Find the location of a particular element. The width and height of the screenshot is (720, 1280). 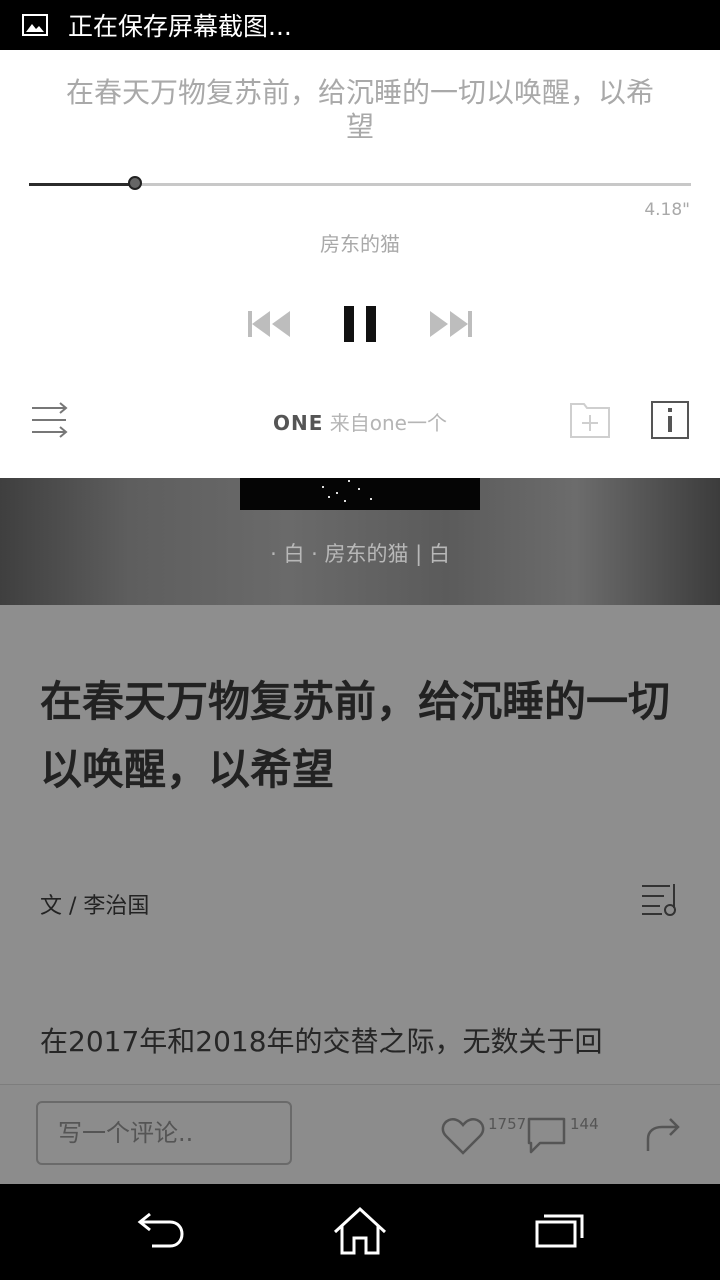

add-to-folder-icon is located at coordinates (590, 420).